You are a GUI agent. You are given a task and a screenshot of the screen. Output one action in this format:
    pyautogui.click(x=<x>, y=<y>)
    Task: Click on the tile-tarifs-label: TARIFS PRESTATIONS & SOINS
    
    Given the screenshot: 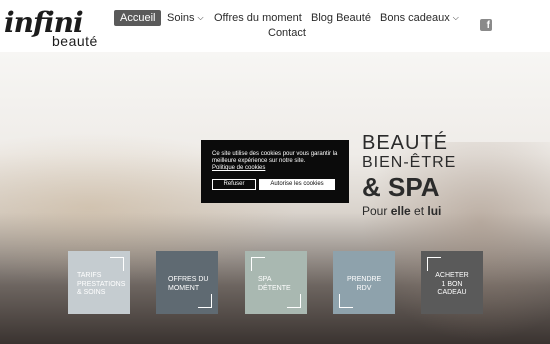 What is the action you would take?
    pyautogui.click(x=101, y=284)
    